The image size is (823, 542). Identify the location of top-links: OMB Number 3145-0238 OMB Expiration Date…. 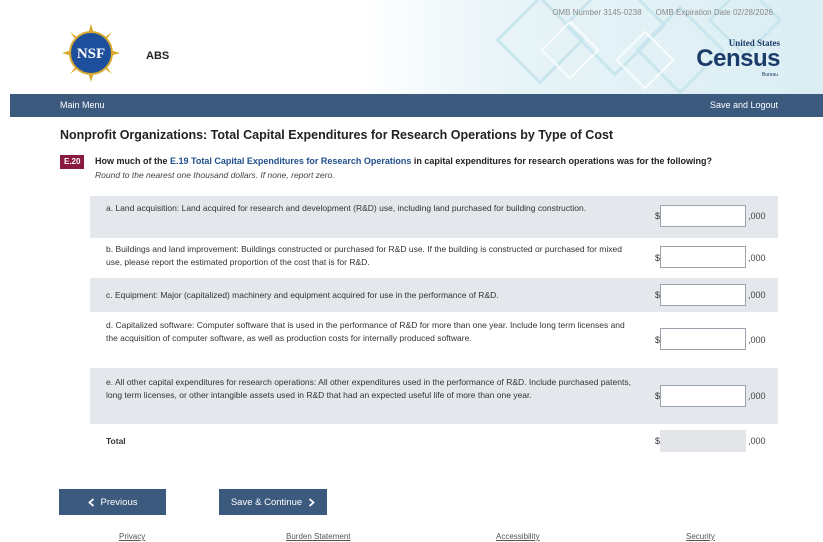
(662, 12).